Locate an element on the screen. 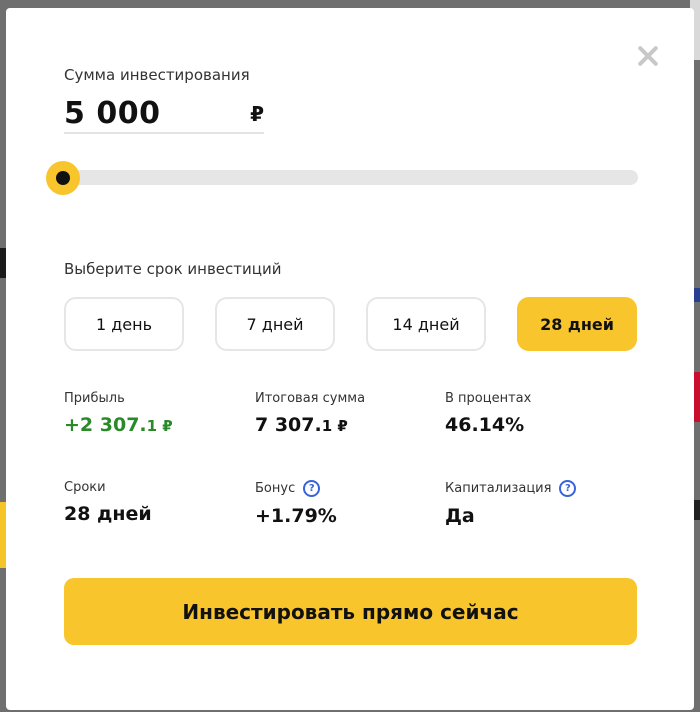 The image size is (700, 712). total-value-decimal: 1 ₽ is located at coordinates (334, 426).